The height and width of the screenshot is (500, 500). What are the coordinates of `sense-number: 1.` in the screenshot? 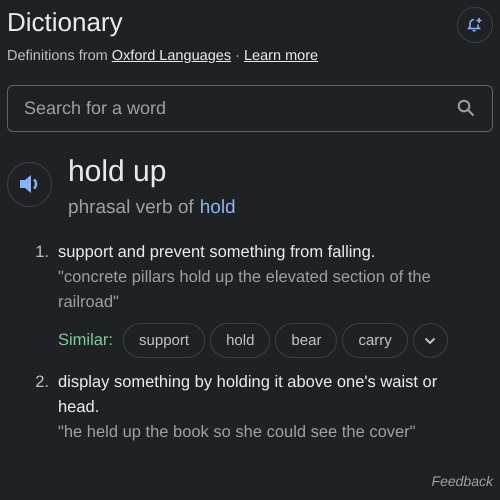 It's located at (42, 253).